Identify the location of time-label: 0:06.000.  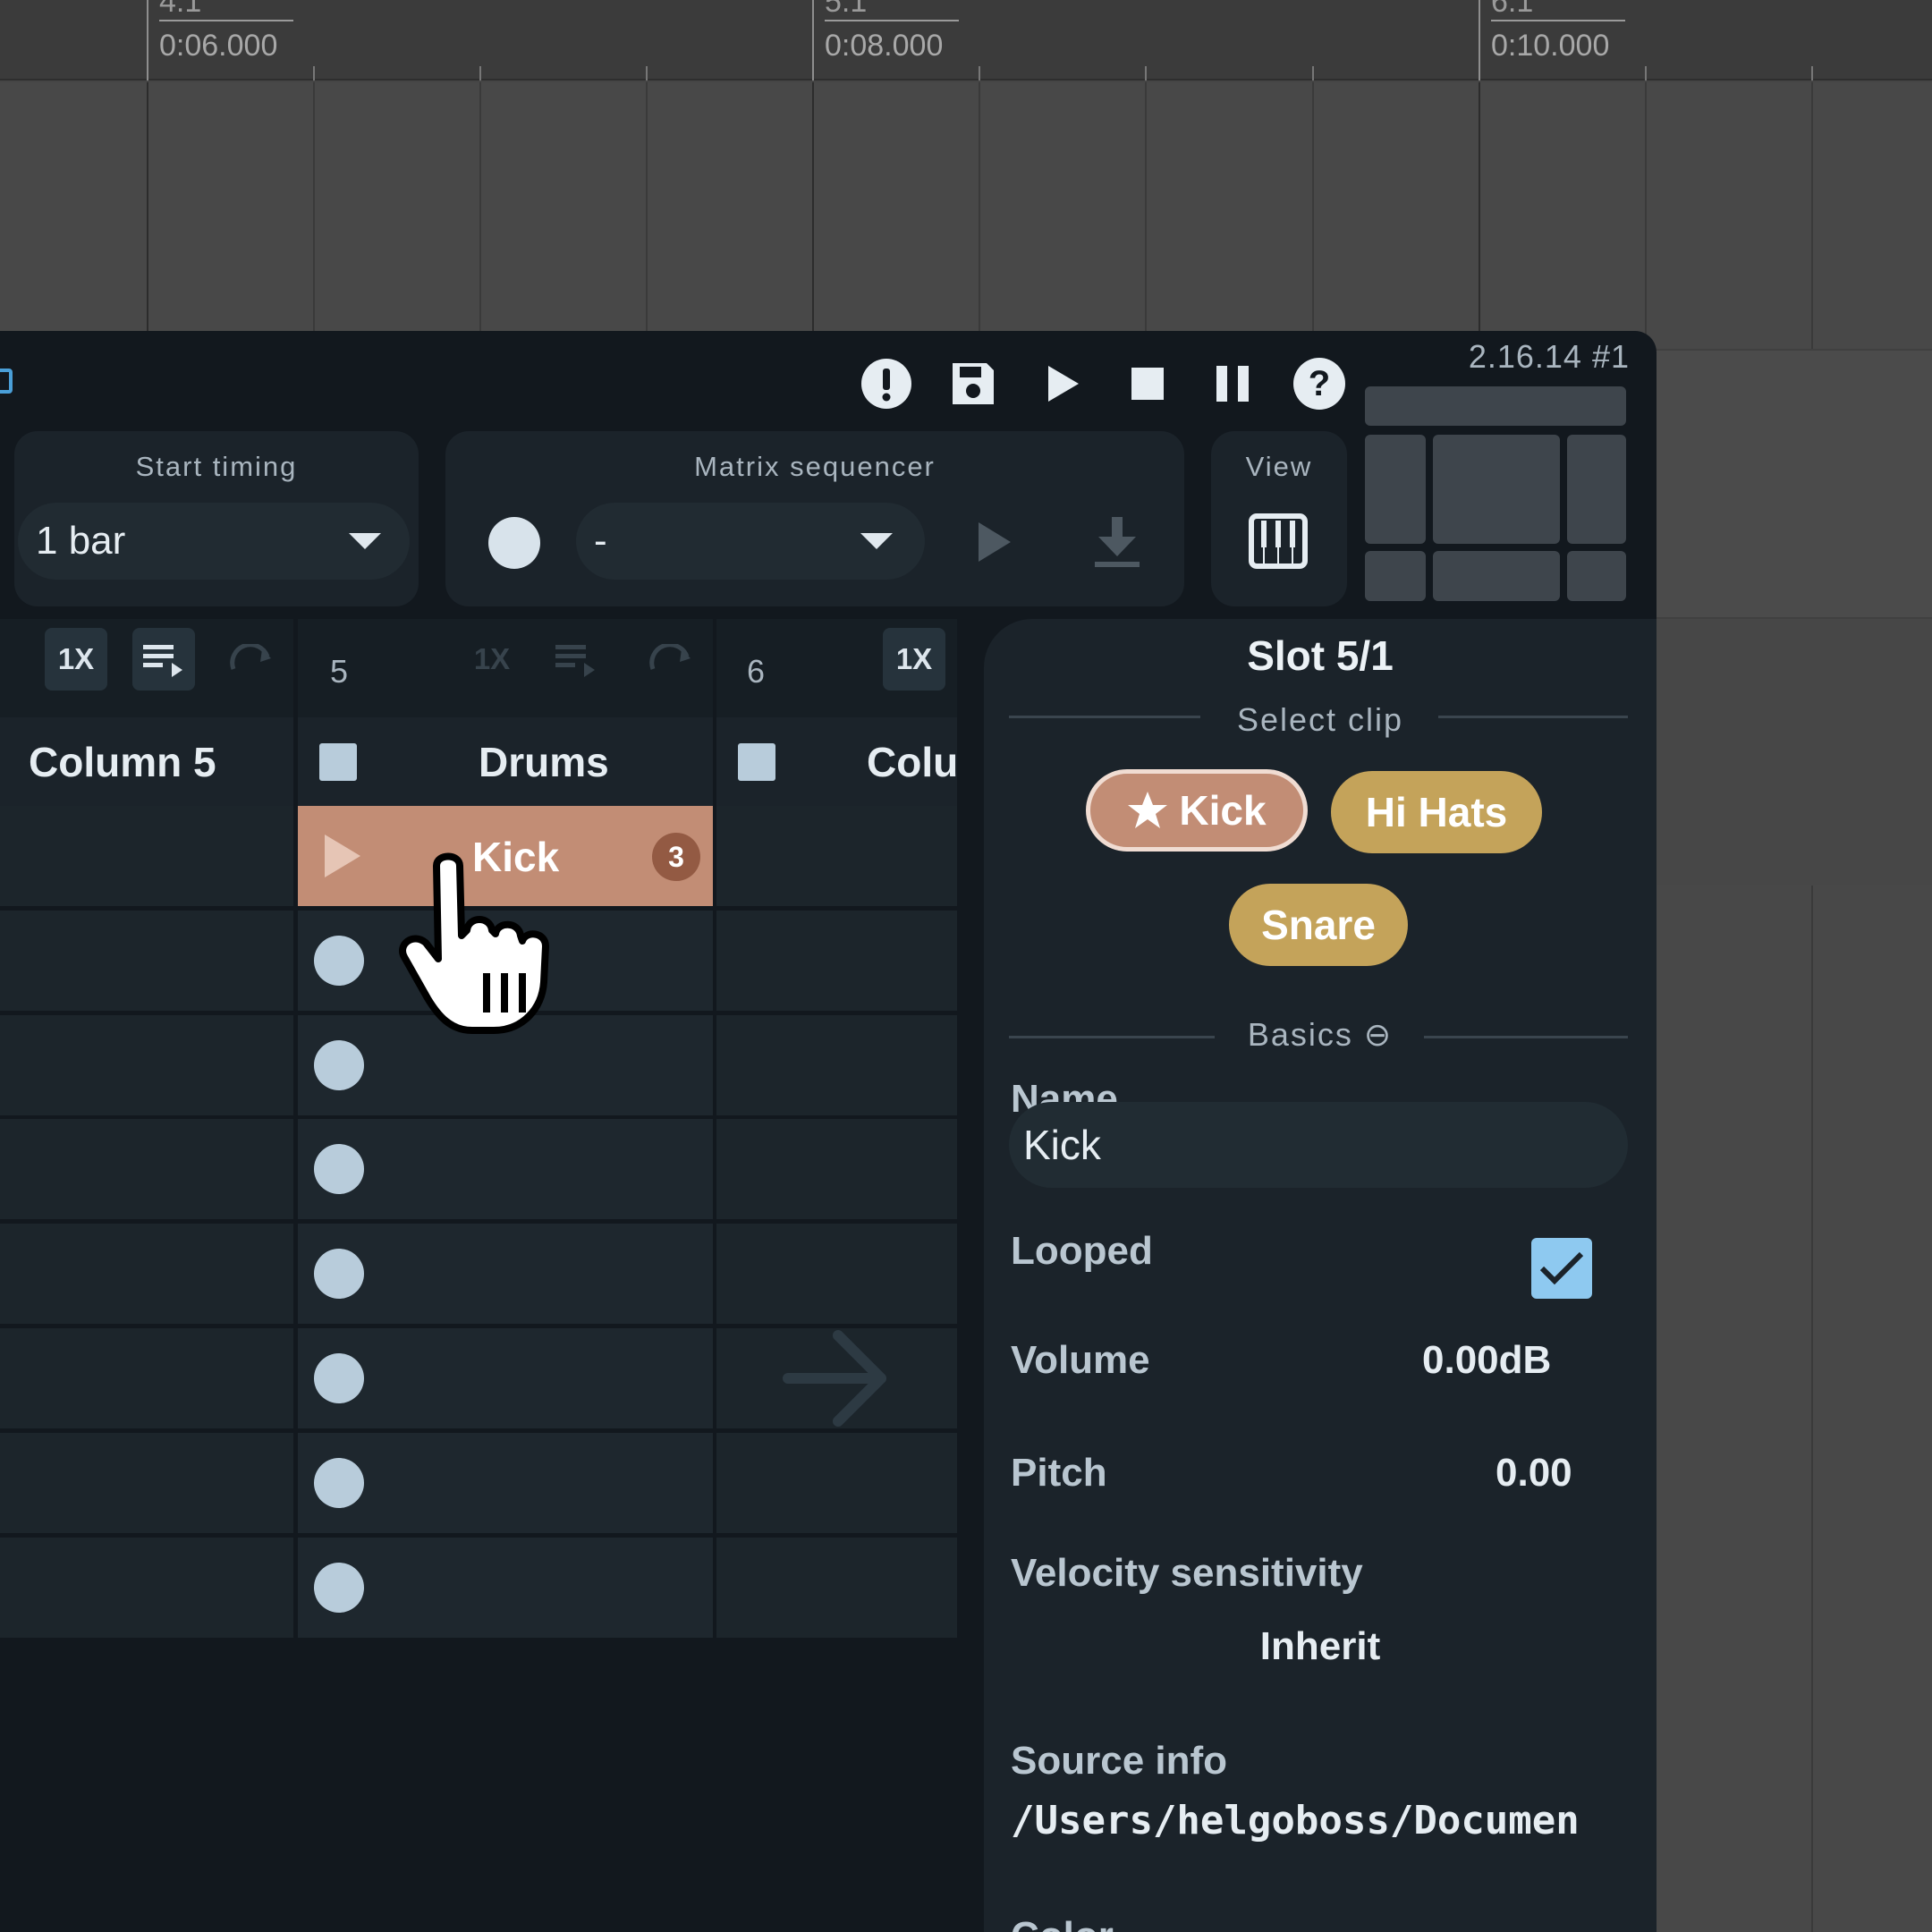
(218, 46).